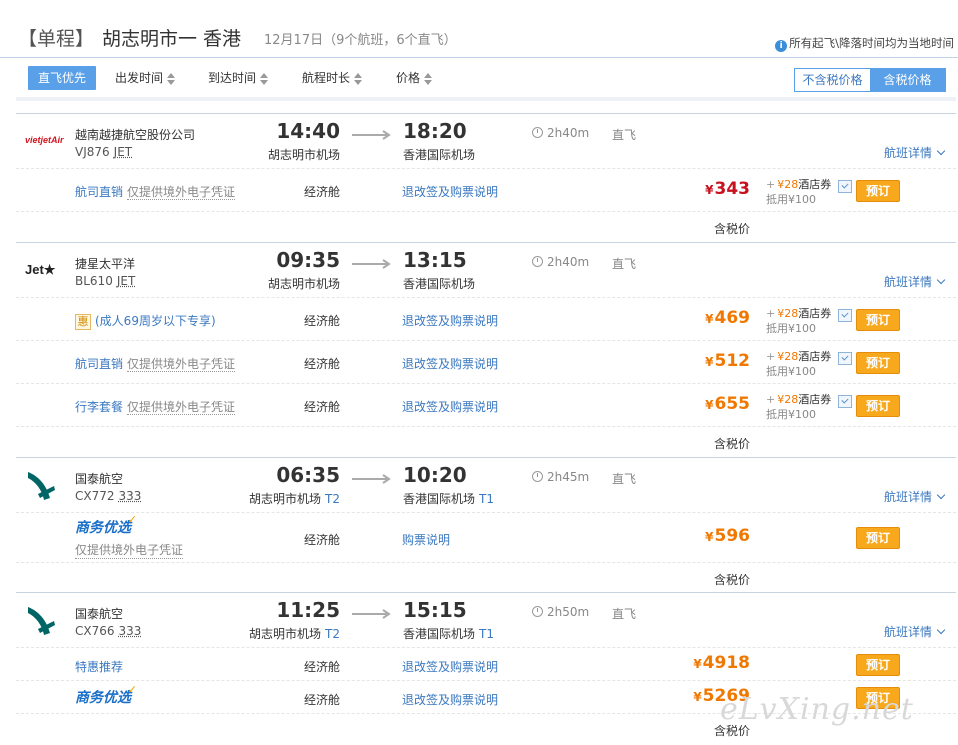 The image size is (958, 745). I want to click on sort-price: 价格, so click(414, 78).